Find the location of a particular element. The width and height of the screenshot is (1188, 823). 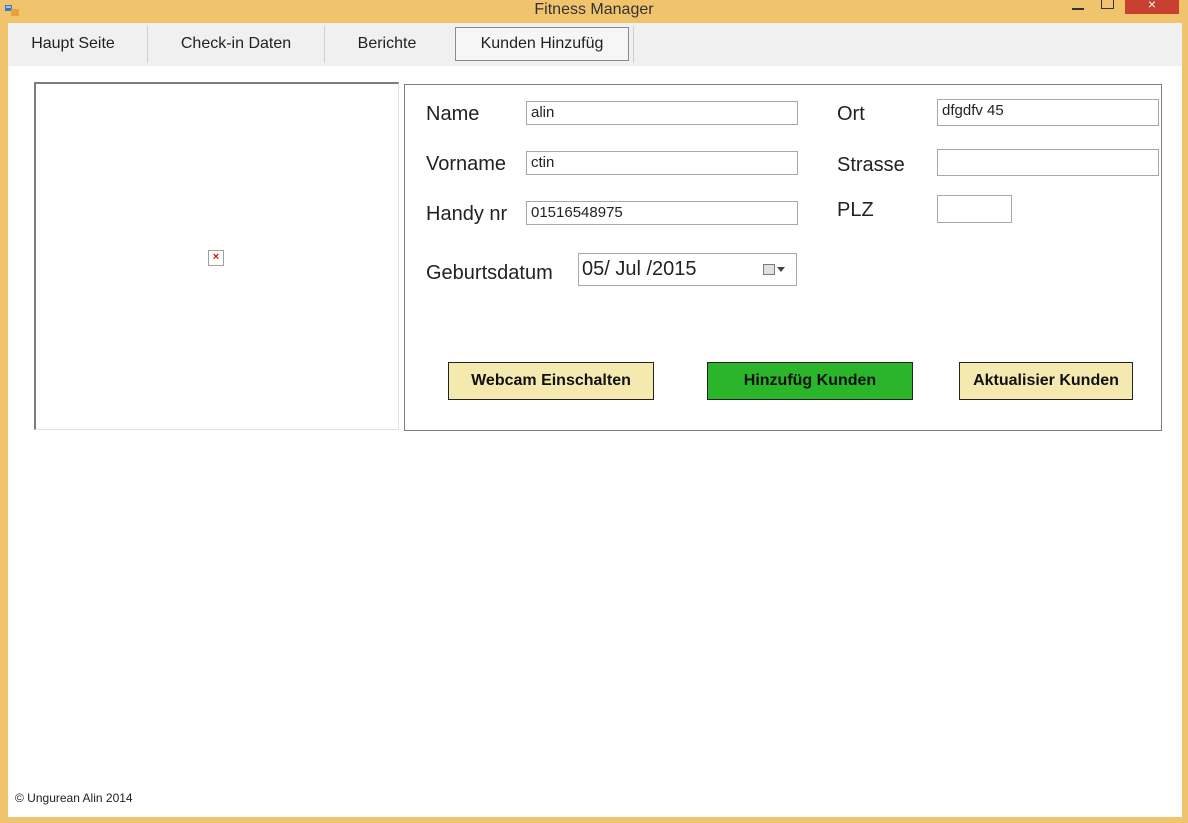

plz-field is located at coordinates (974, 209).